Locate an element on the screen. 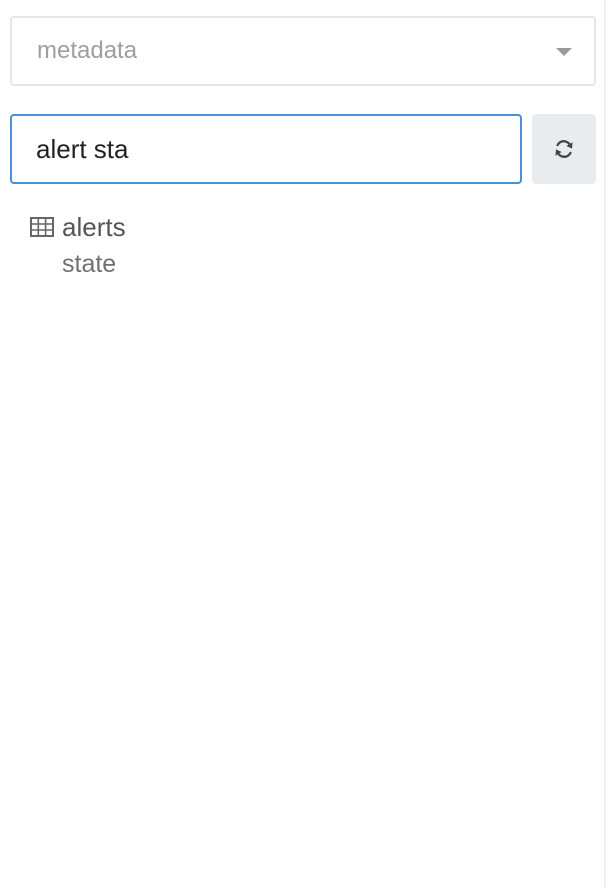  schema-tree: alerts state is located at coordinates (300, 243).